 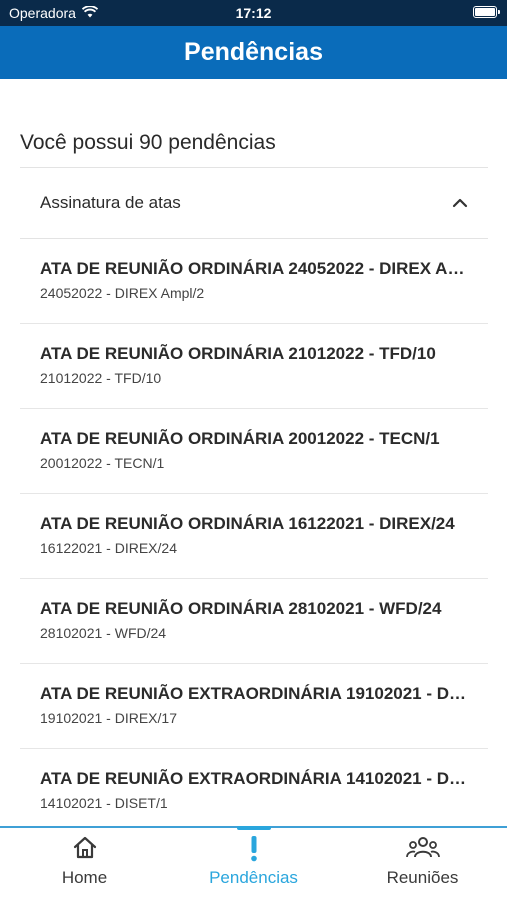 I want to click on item-subtitle: 14102021 - DISET/1, so click(x=104, y=803).